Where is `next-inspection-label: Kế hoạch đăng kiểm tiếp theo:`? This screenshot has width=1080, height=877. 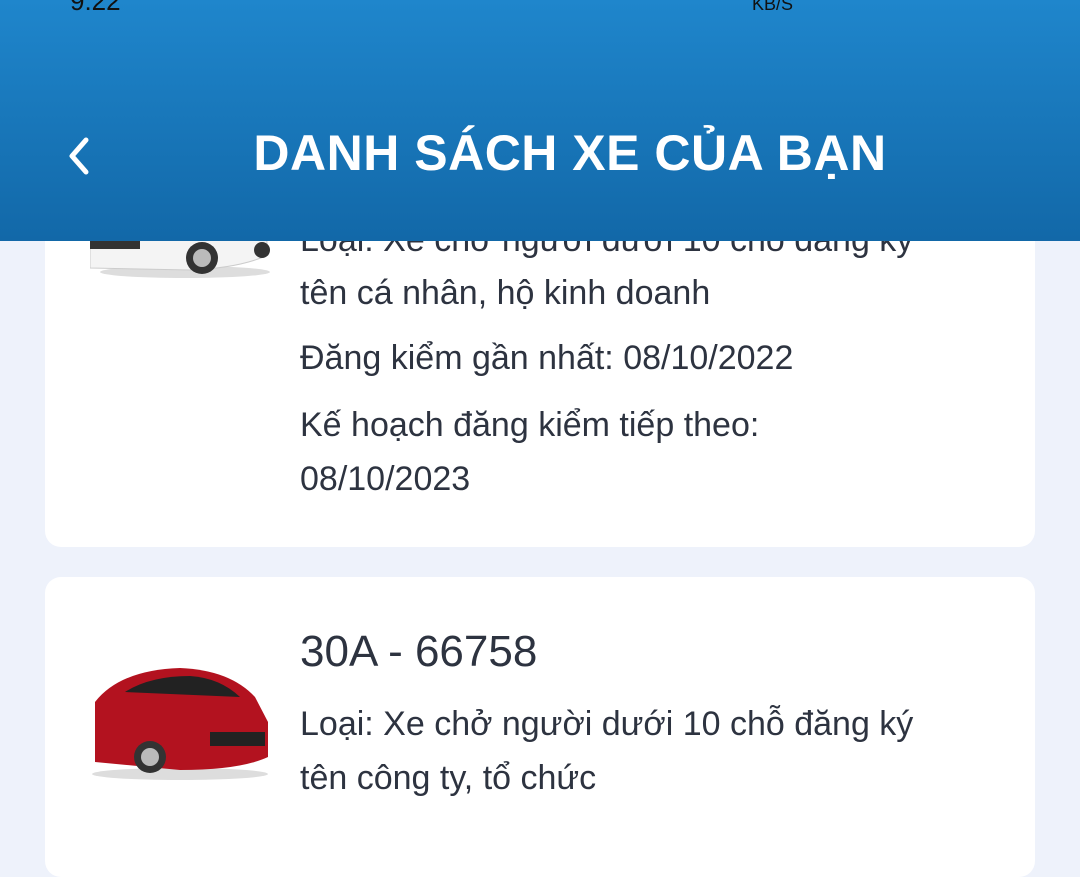
next-inspection-label: Kế hoạch đăng kiểm tiếp theo: is located at coordinates (530, 425).